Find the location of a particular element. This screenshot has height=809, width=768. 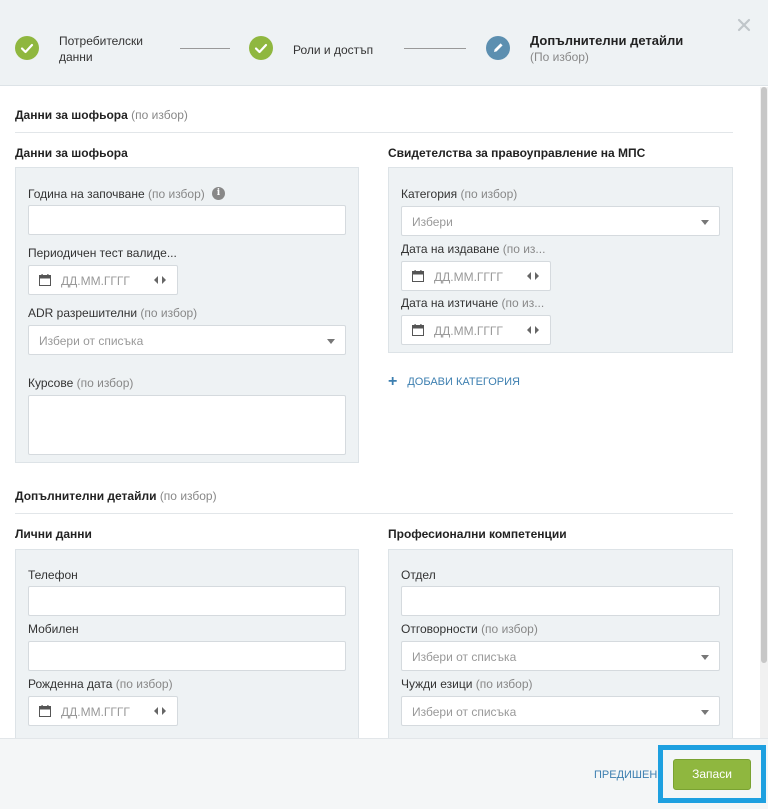

category-select: Избери is located at coordinates (560, 221).